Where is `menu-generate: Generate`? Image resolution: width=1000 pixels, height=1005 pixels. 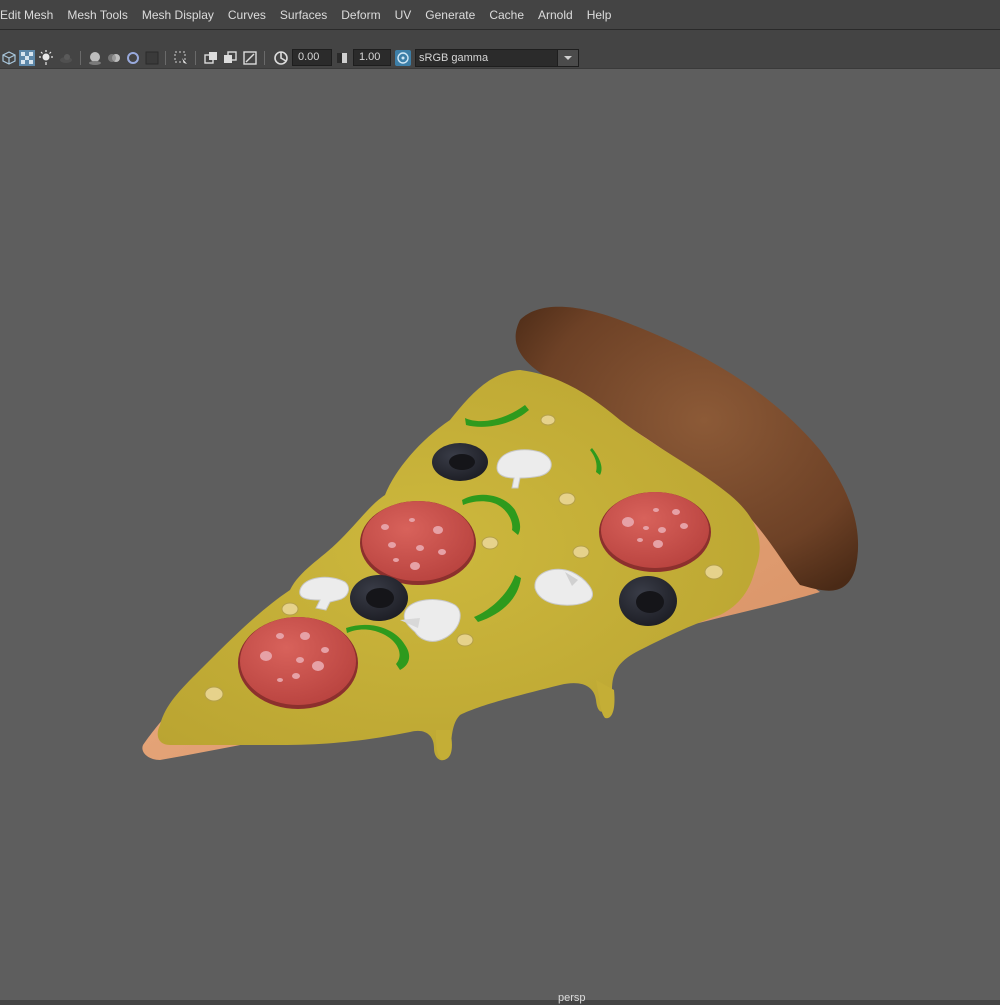 menu-generate: Generate is located at coordinates (450, 15).